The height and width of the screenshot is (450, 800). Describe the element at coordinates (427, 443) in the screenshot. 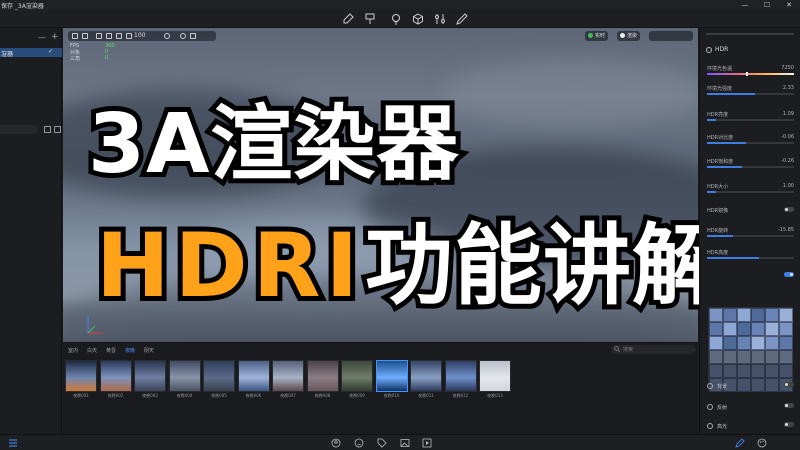

I see `play-icon` at that location.